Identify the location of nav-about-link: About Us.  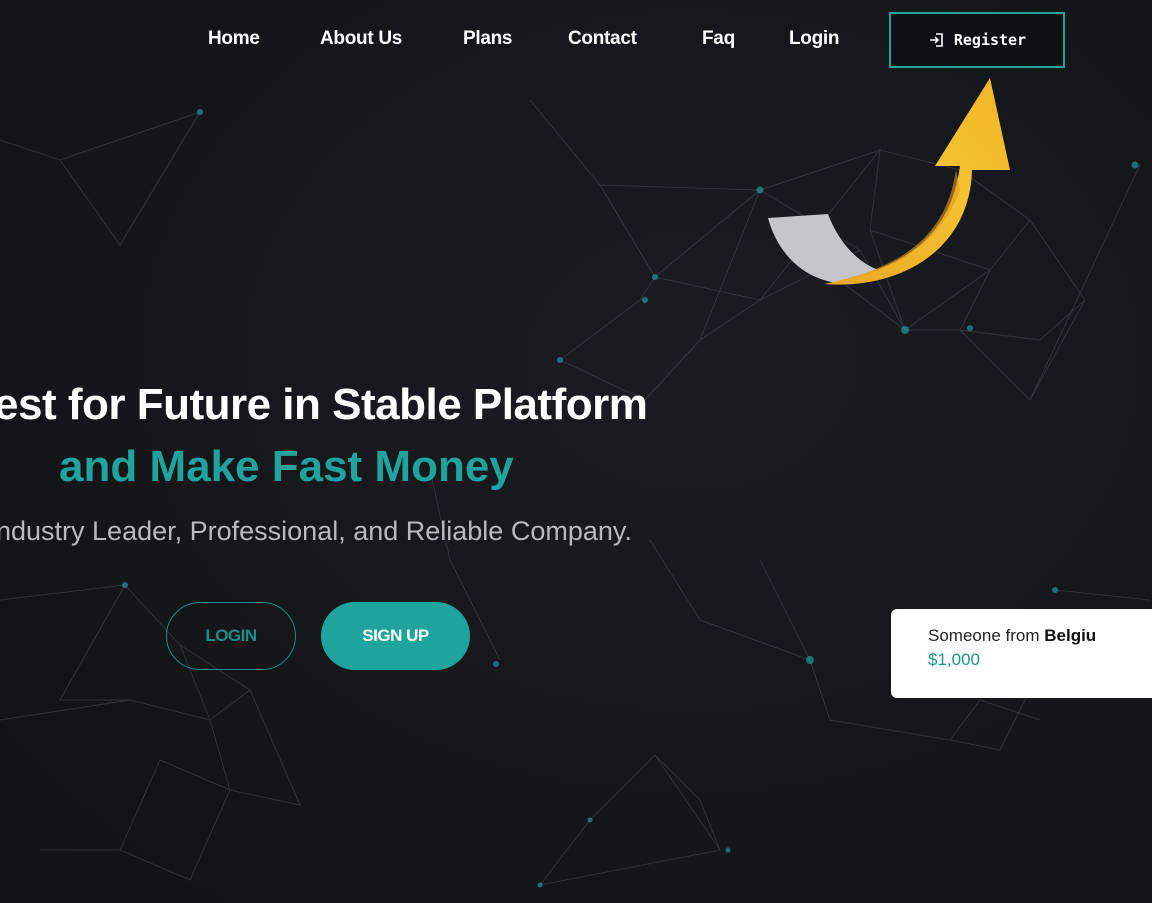
(361, 39).